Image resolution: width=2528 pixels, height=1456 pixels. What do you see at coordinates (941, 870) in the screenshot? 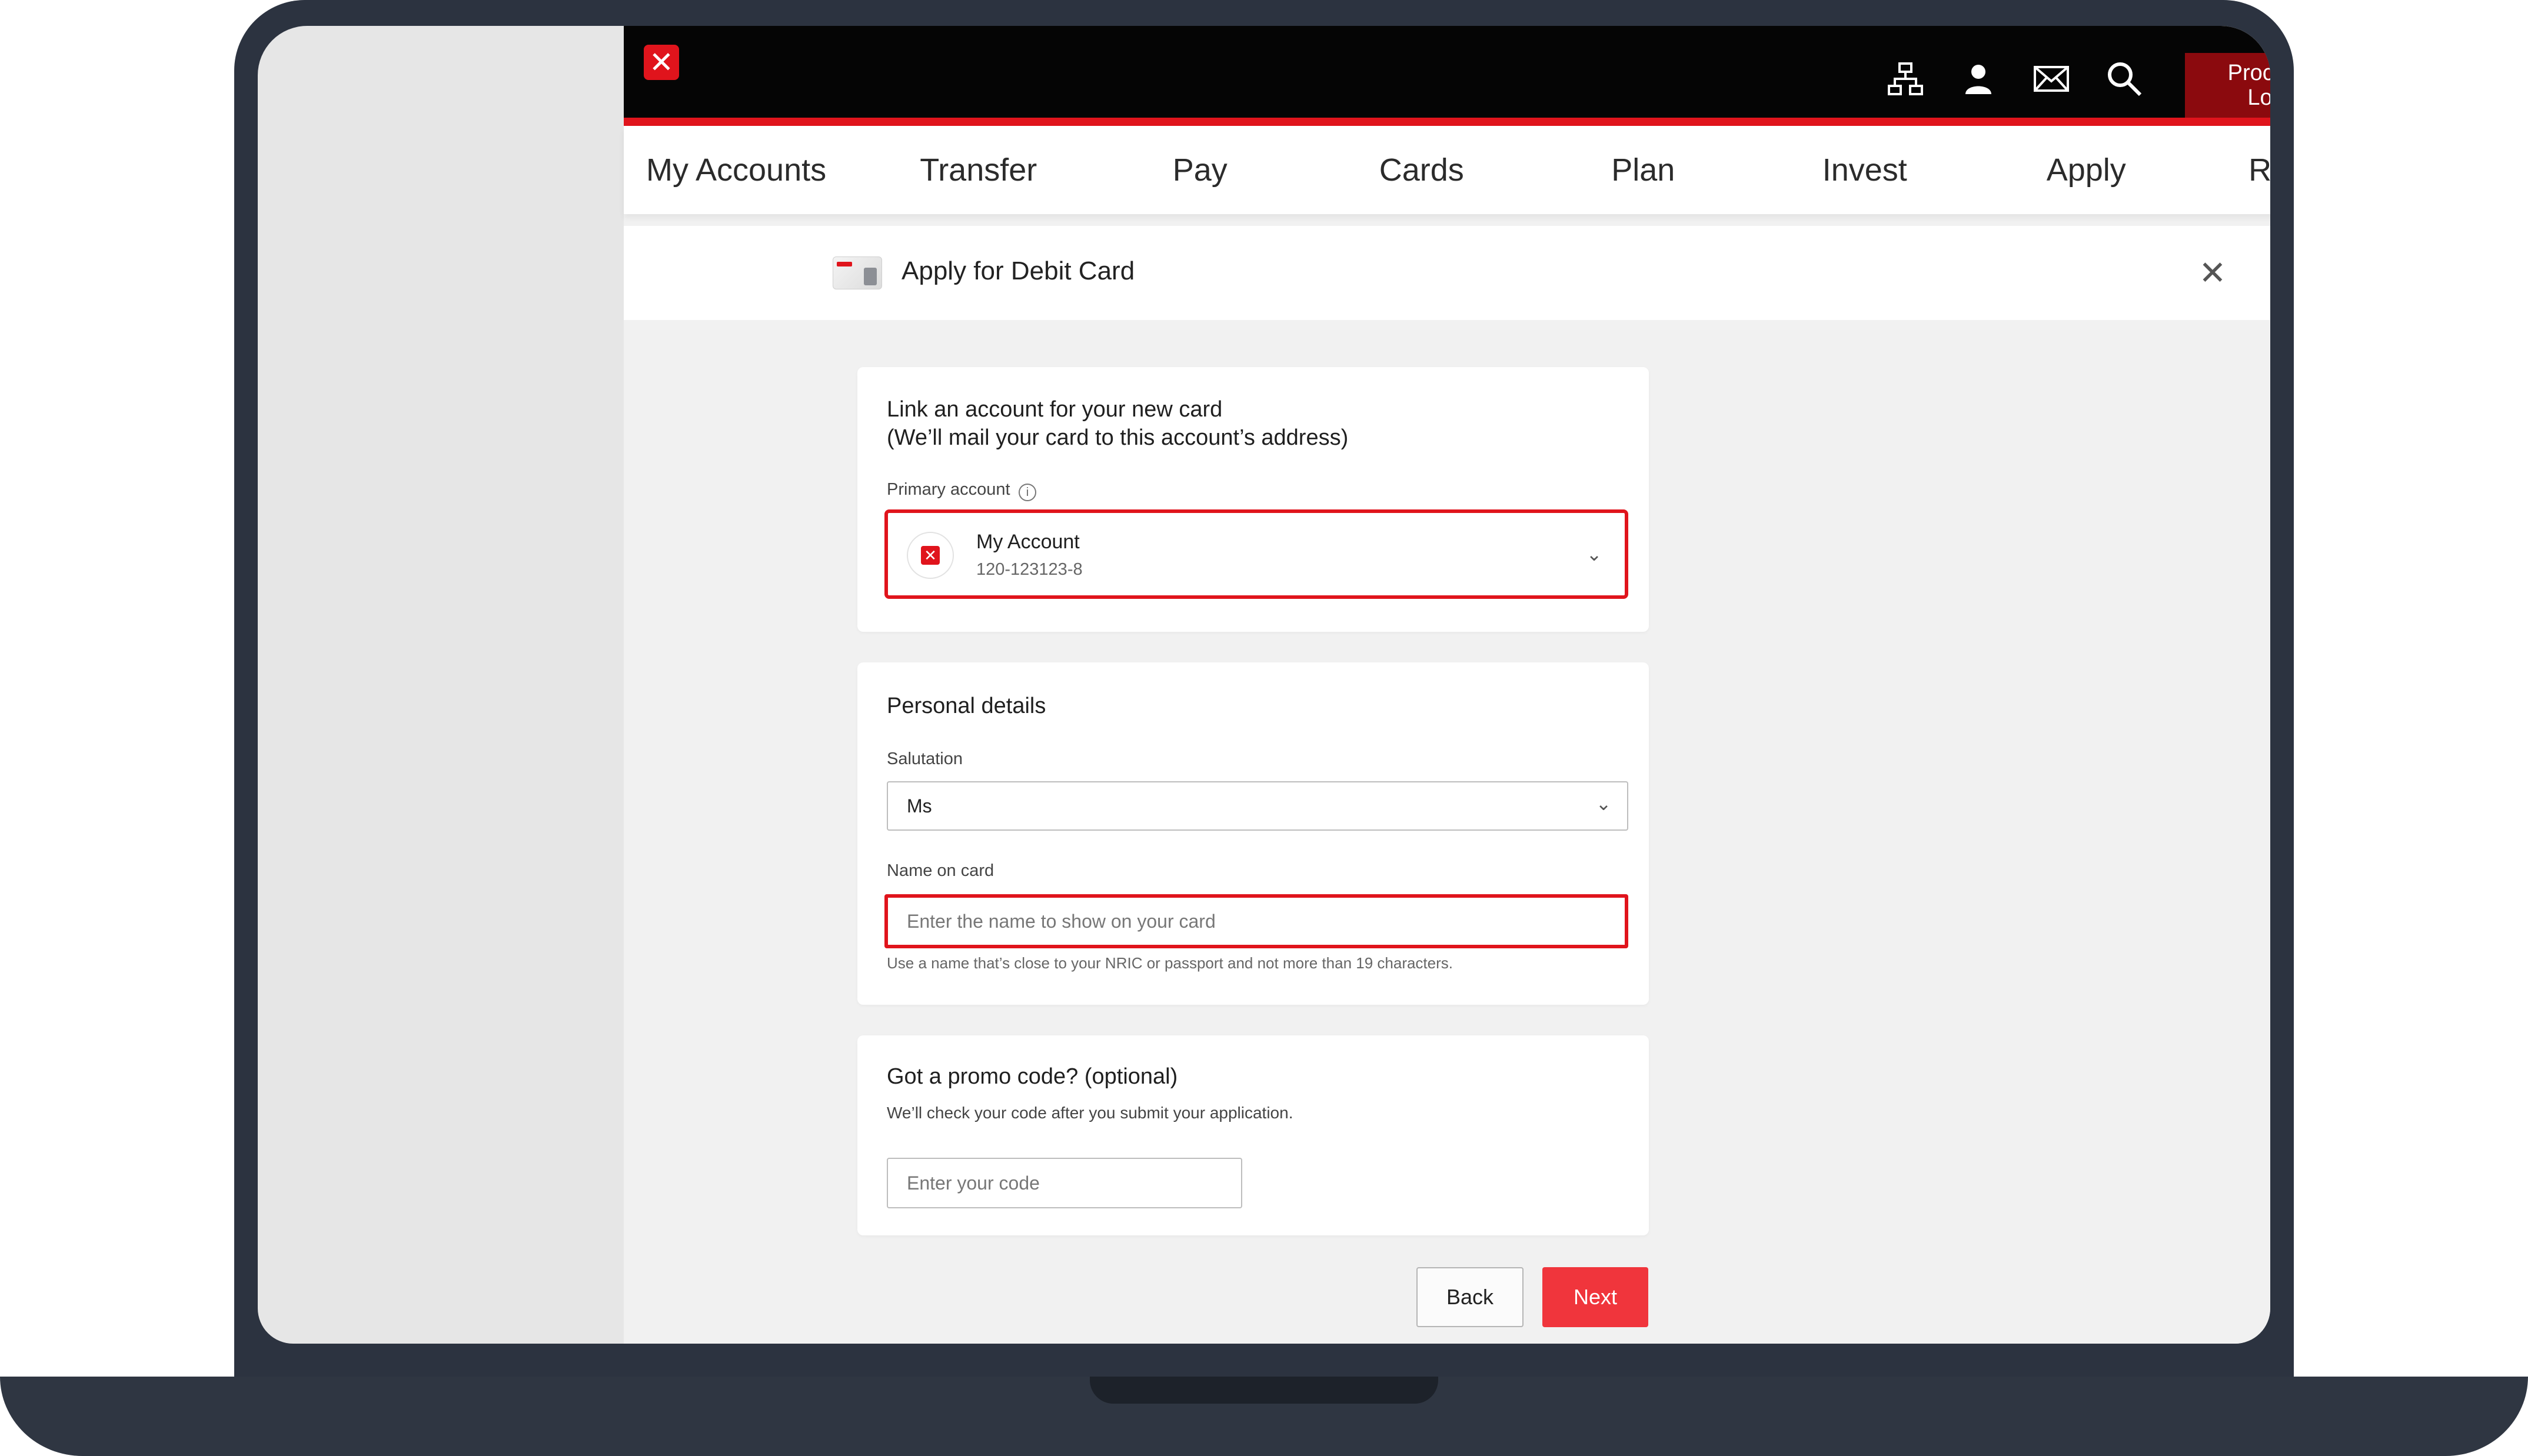
I see `name-on-card-label: Name on card` at bounding box center [941, 870].